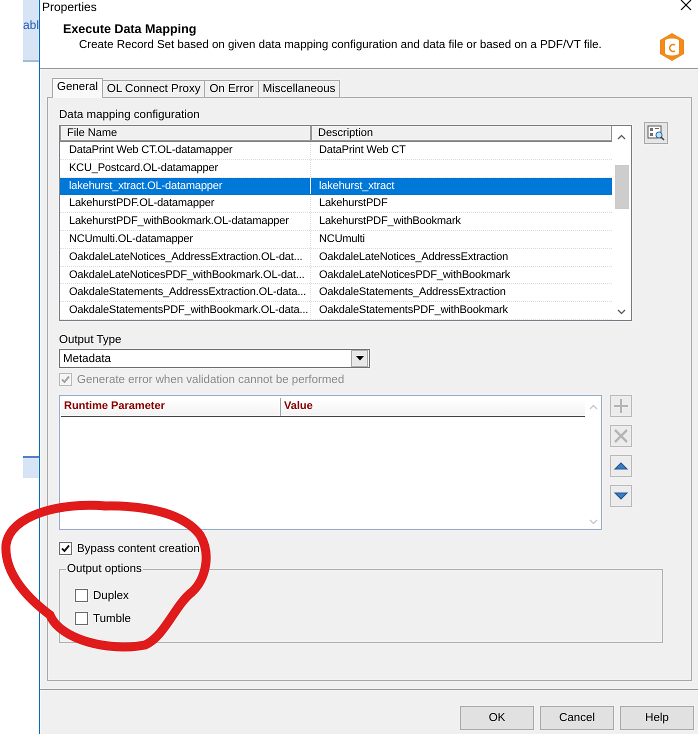 Image resolution: width=698 pixels, height=734 pixels. What do you see at coordinates (69, 7) in the screenshot?
I see `window-title: Properties` at bounding box center [69, 7].